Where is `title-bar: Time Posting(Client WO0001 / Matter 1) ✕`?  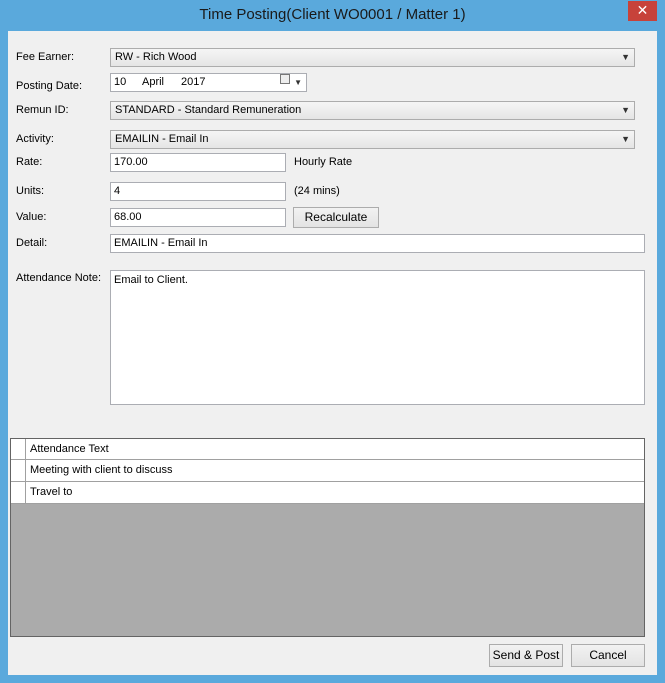
title-bar: Time Posting(Client WO0001 / Matter 1) ✕ is located at coordinates (332, 16).